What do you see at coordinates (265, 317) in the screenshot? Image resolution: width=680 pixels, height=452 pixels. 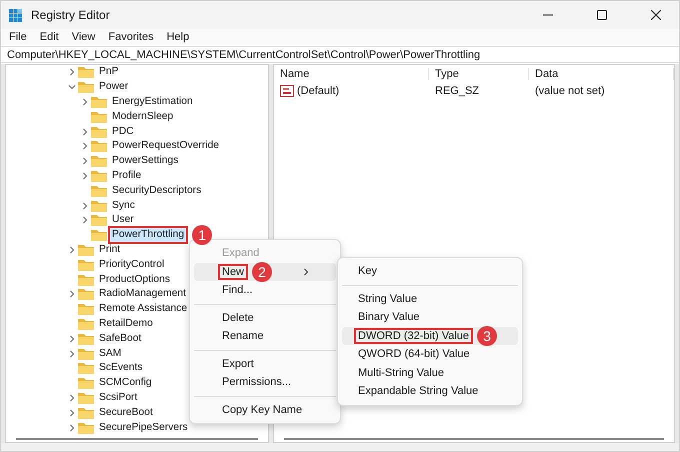 I see `menu-item: Delete` at bounding box center [265, 317].